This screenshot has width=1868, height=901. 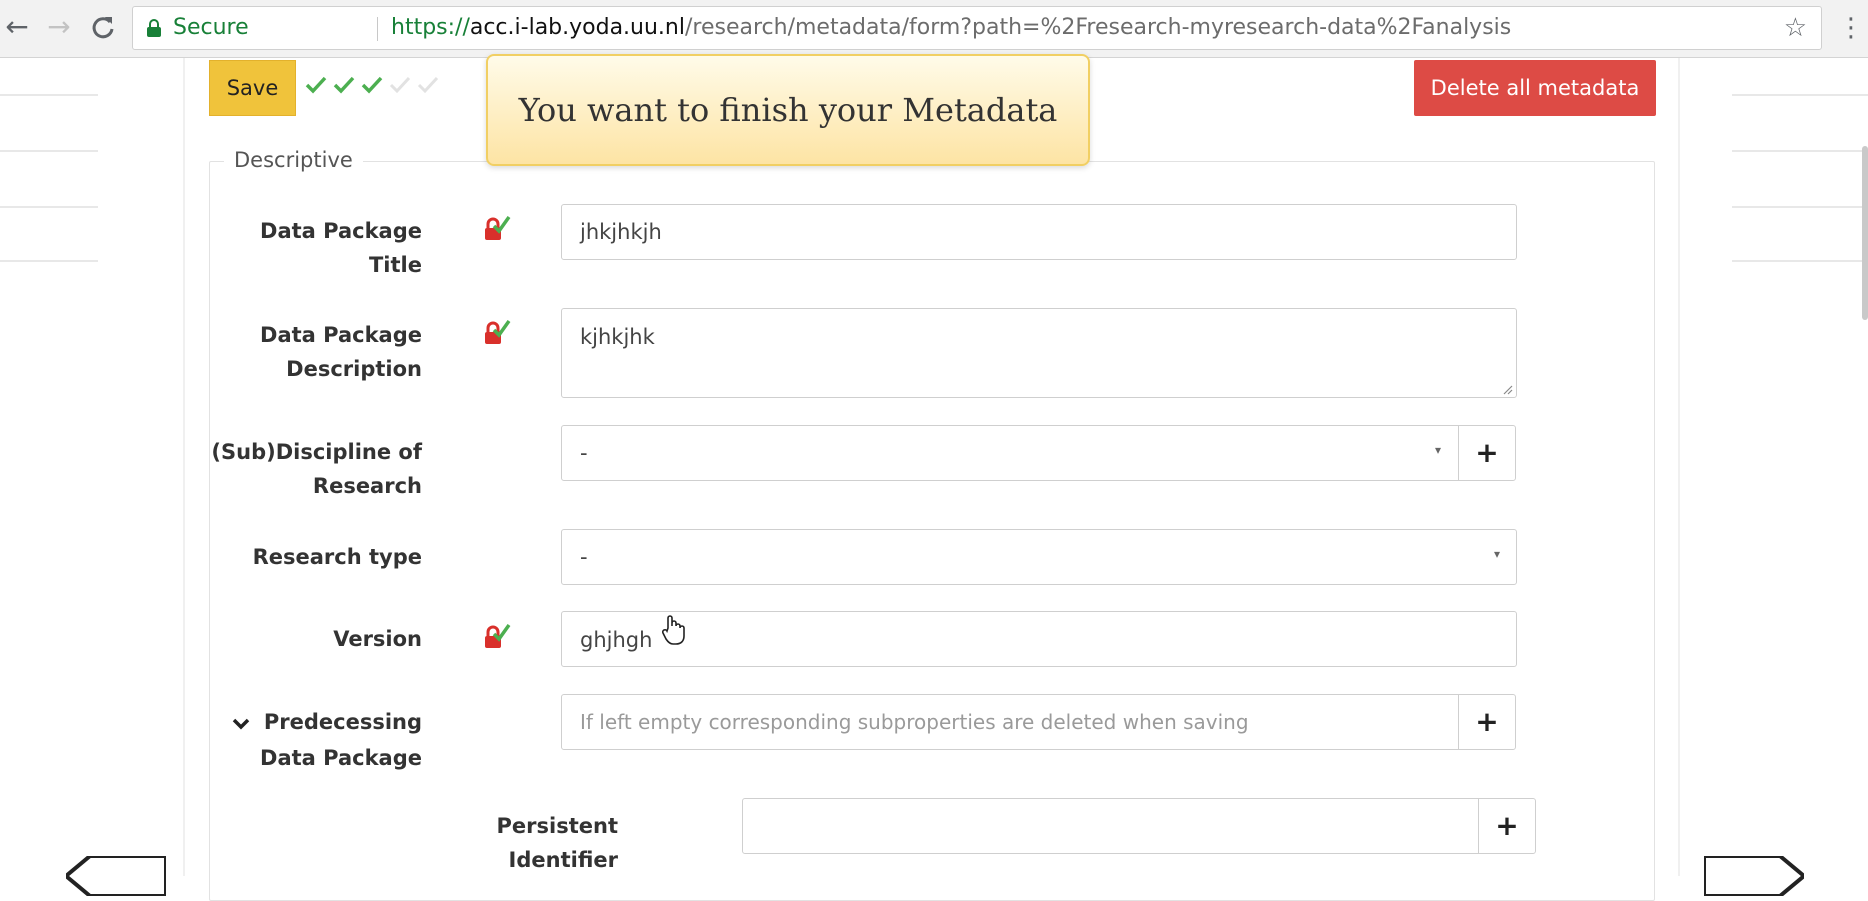 I want to click on chevron-down-icon, so click(x=244, y=723).